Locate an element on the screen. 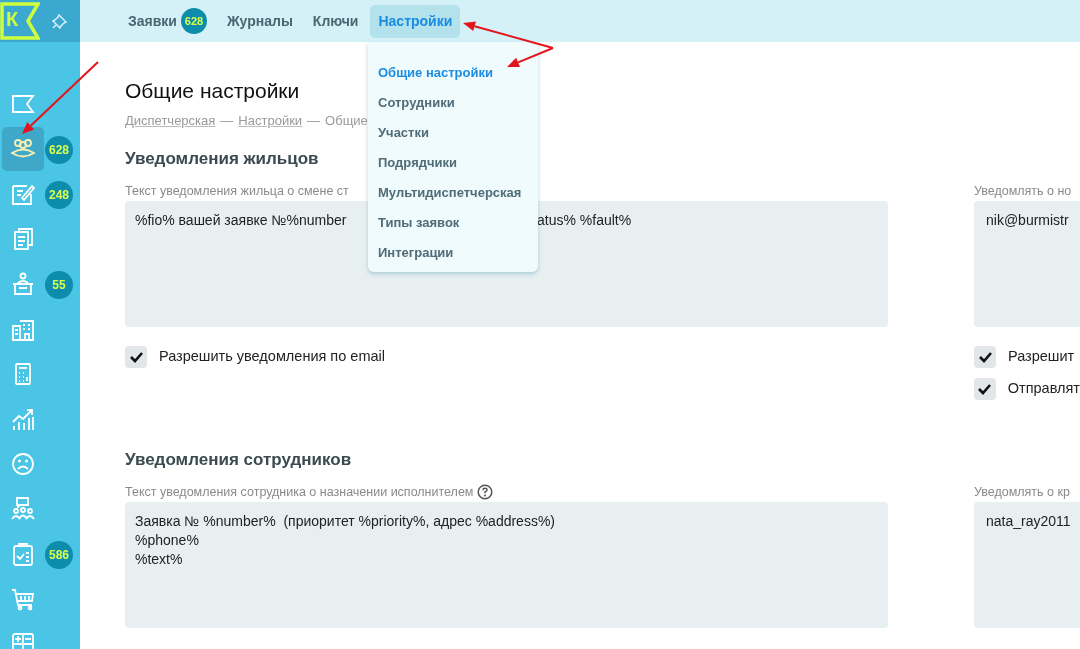 This screenshot has width=1080, height=649. section-title: Уведомления сотрудников is located at coordinates (238, 460).